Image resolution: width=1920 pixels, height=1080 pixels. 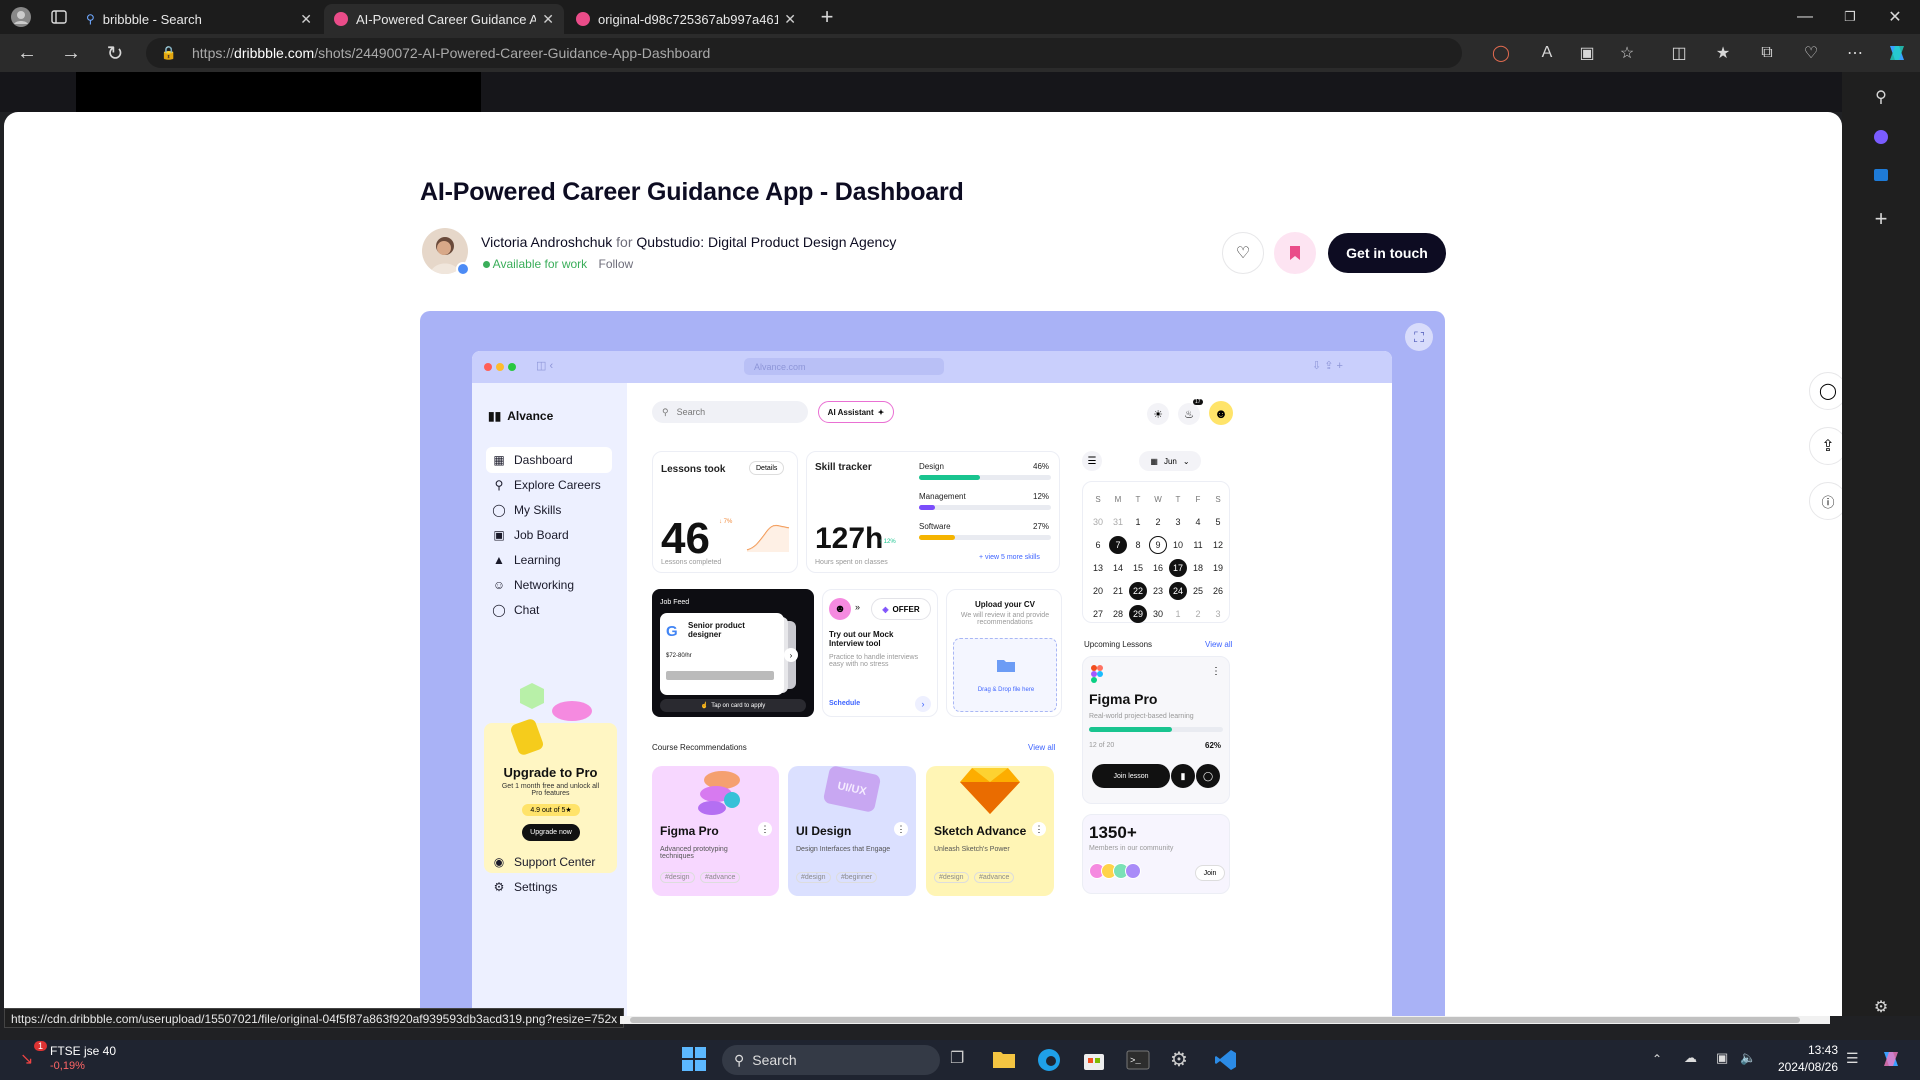 I want to click on outlook-icon, so click(x=1881, y=175).